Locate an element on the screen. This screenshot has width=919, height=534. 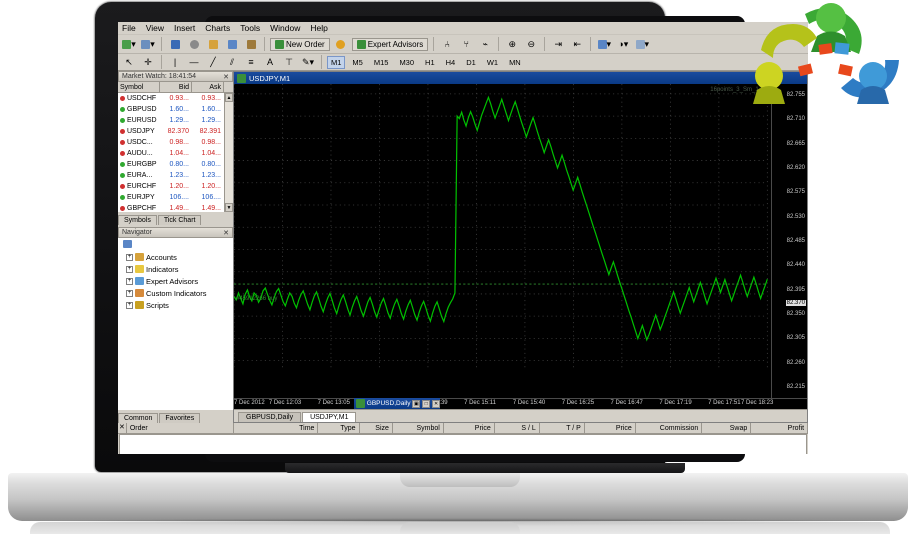
terminal-column-time: Time is located at coordinates (276, 428).